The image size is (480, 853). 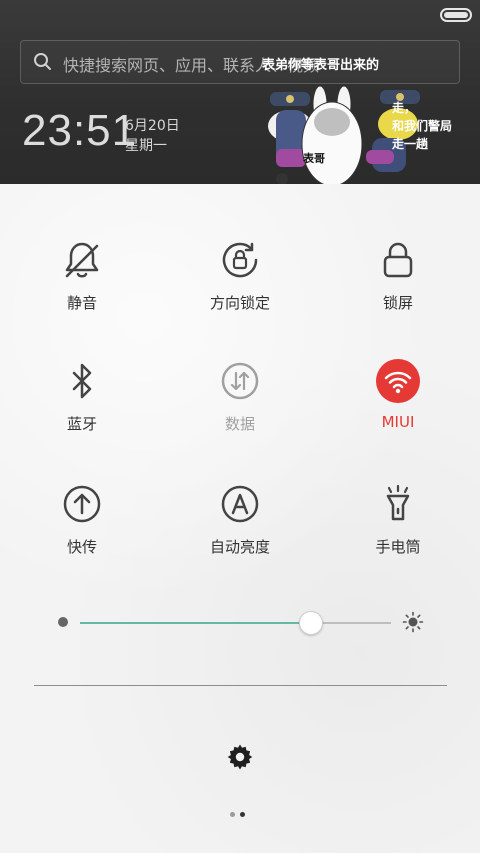 What do you see at coordinates (152, 136) in the screenshot?
I see `clock-date: 6月20日 星期一` at bounding box center [152, 136].